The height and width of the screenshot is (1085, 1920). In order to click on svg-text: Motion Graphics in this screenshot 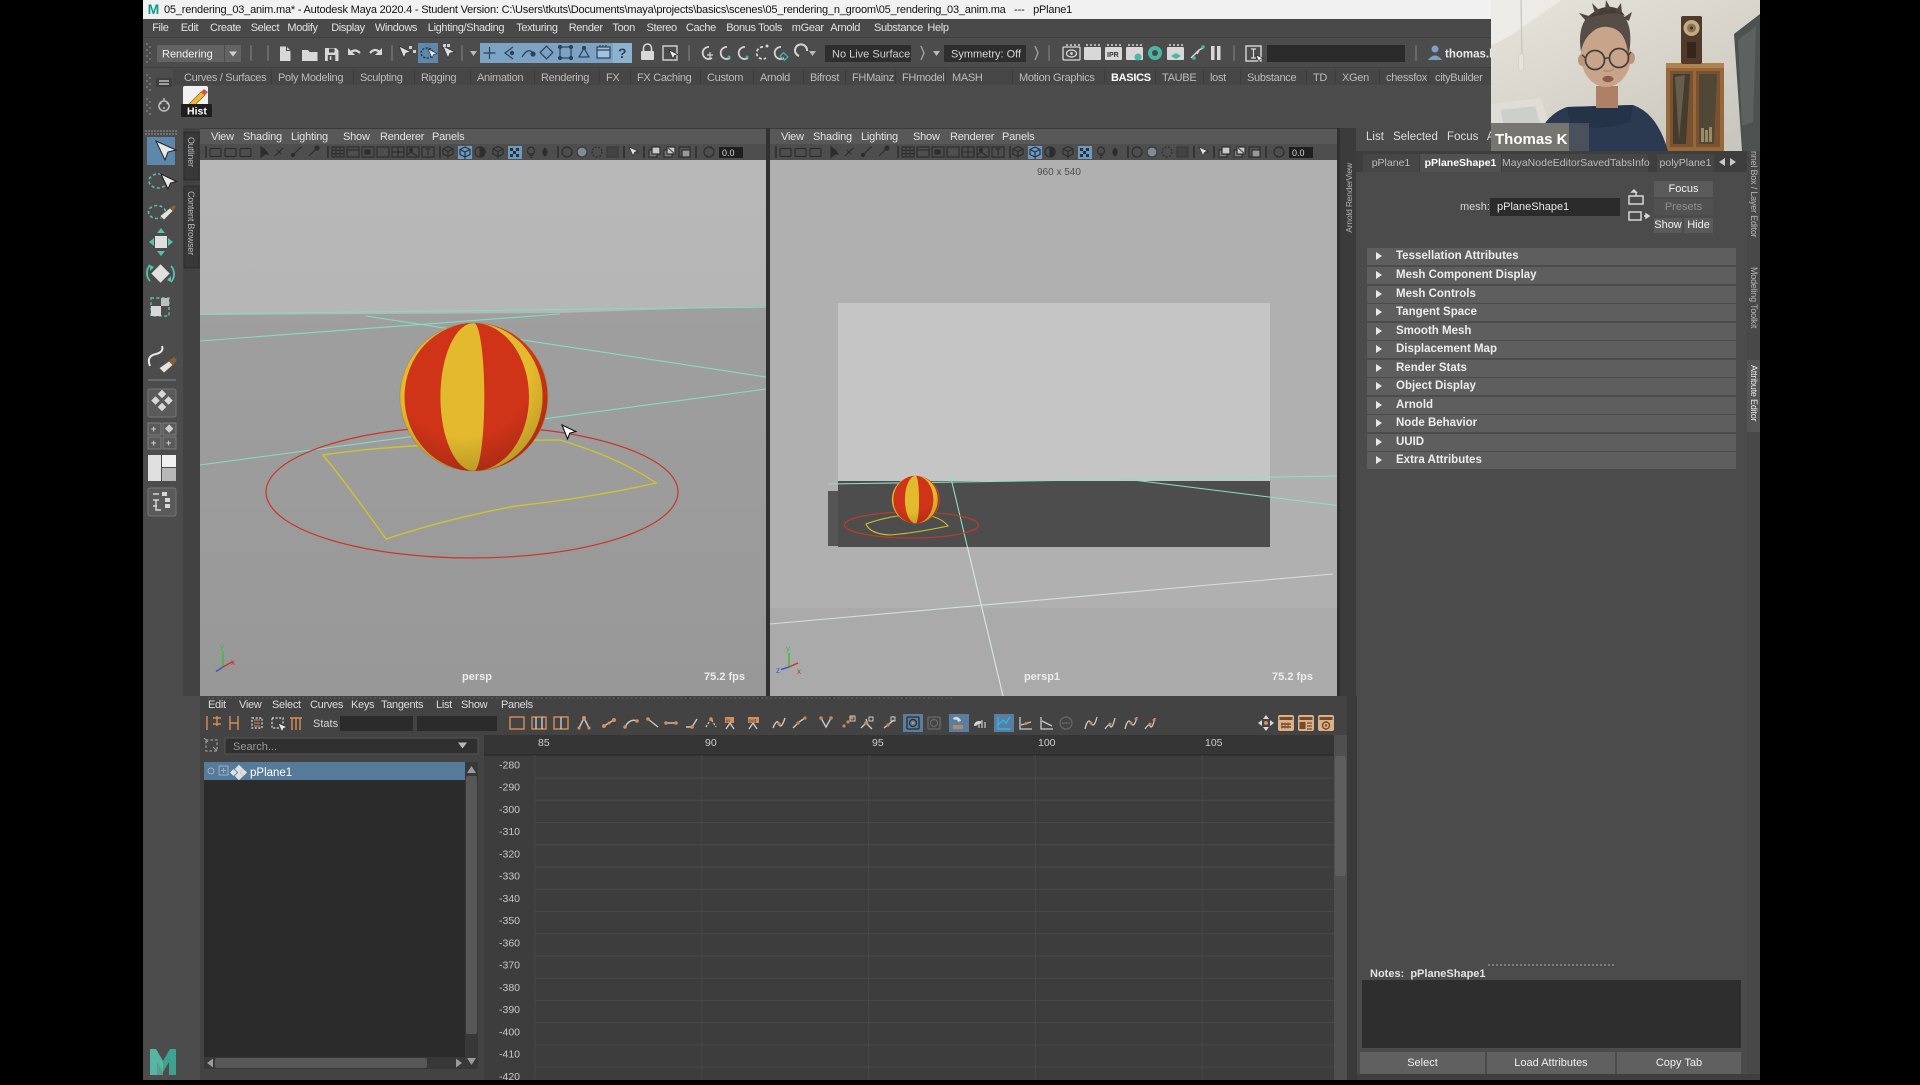, I will do `click(1057, 78)`.